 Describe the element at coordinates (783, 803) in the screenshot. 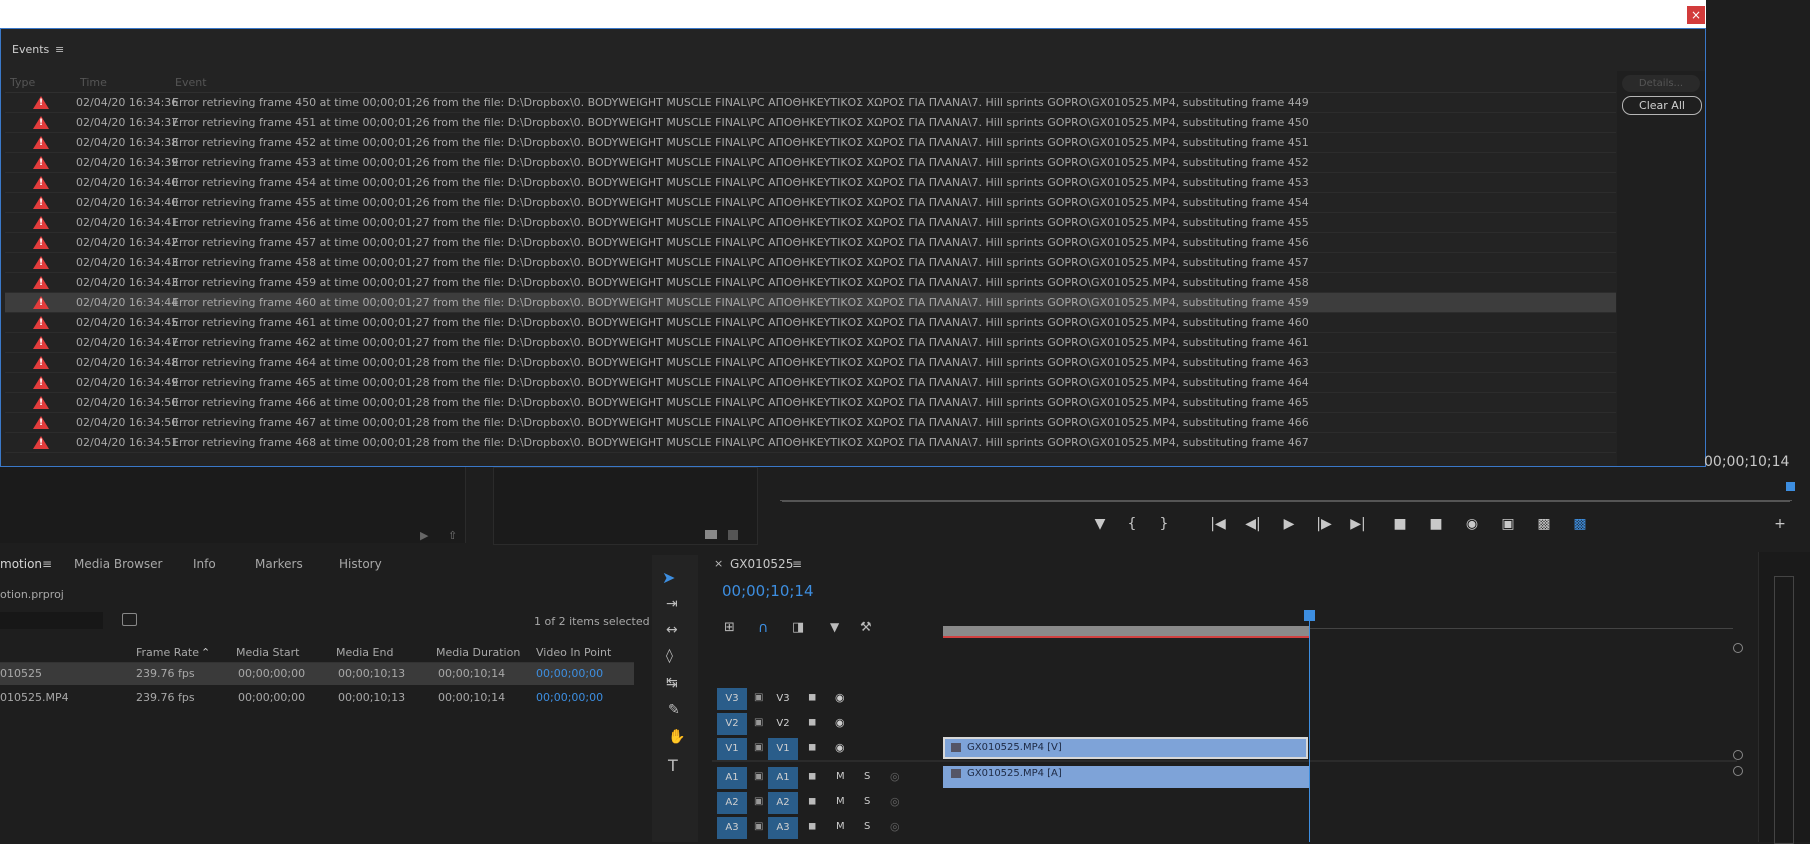

I see `track-label-a2: A2` at that location.